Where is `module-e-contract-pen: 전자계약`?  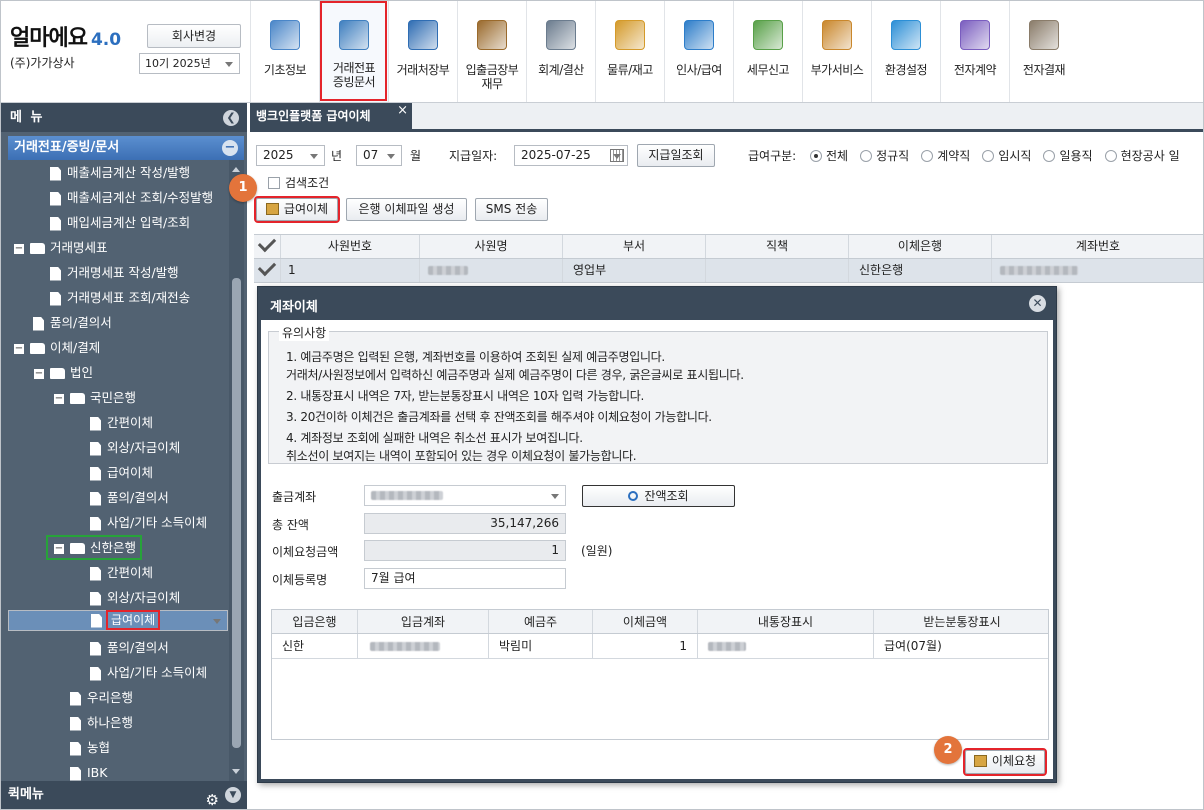
module-e-contract-pen: 전자계약 is located at coordinates (974, 51).